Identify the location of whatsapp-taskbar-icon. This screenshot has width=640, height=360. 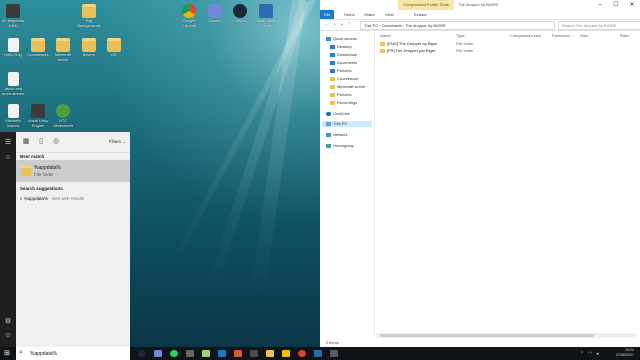
(174, 353).